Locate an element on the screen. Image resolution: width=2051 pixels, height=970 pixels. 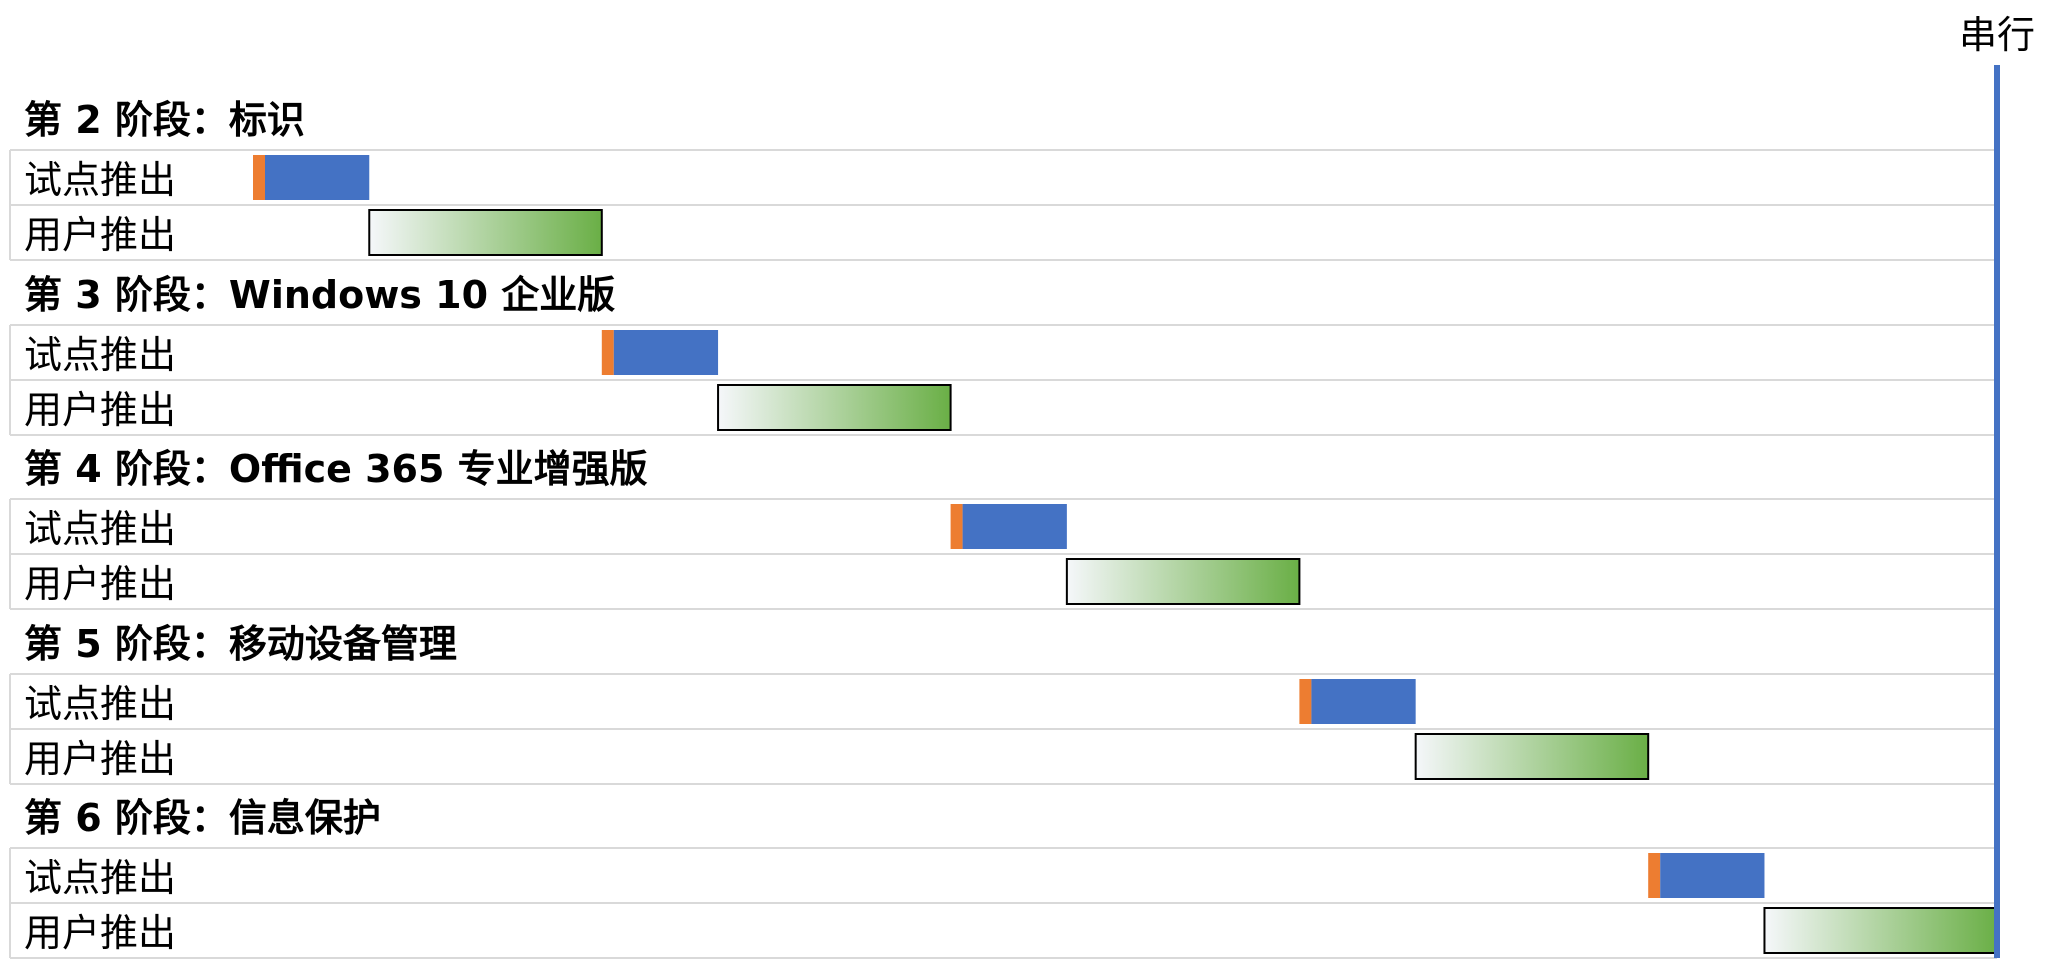
phase-title: 第 4 阶段：Office 365 专业增强版 is located at coordinates (336, 469).